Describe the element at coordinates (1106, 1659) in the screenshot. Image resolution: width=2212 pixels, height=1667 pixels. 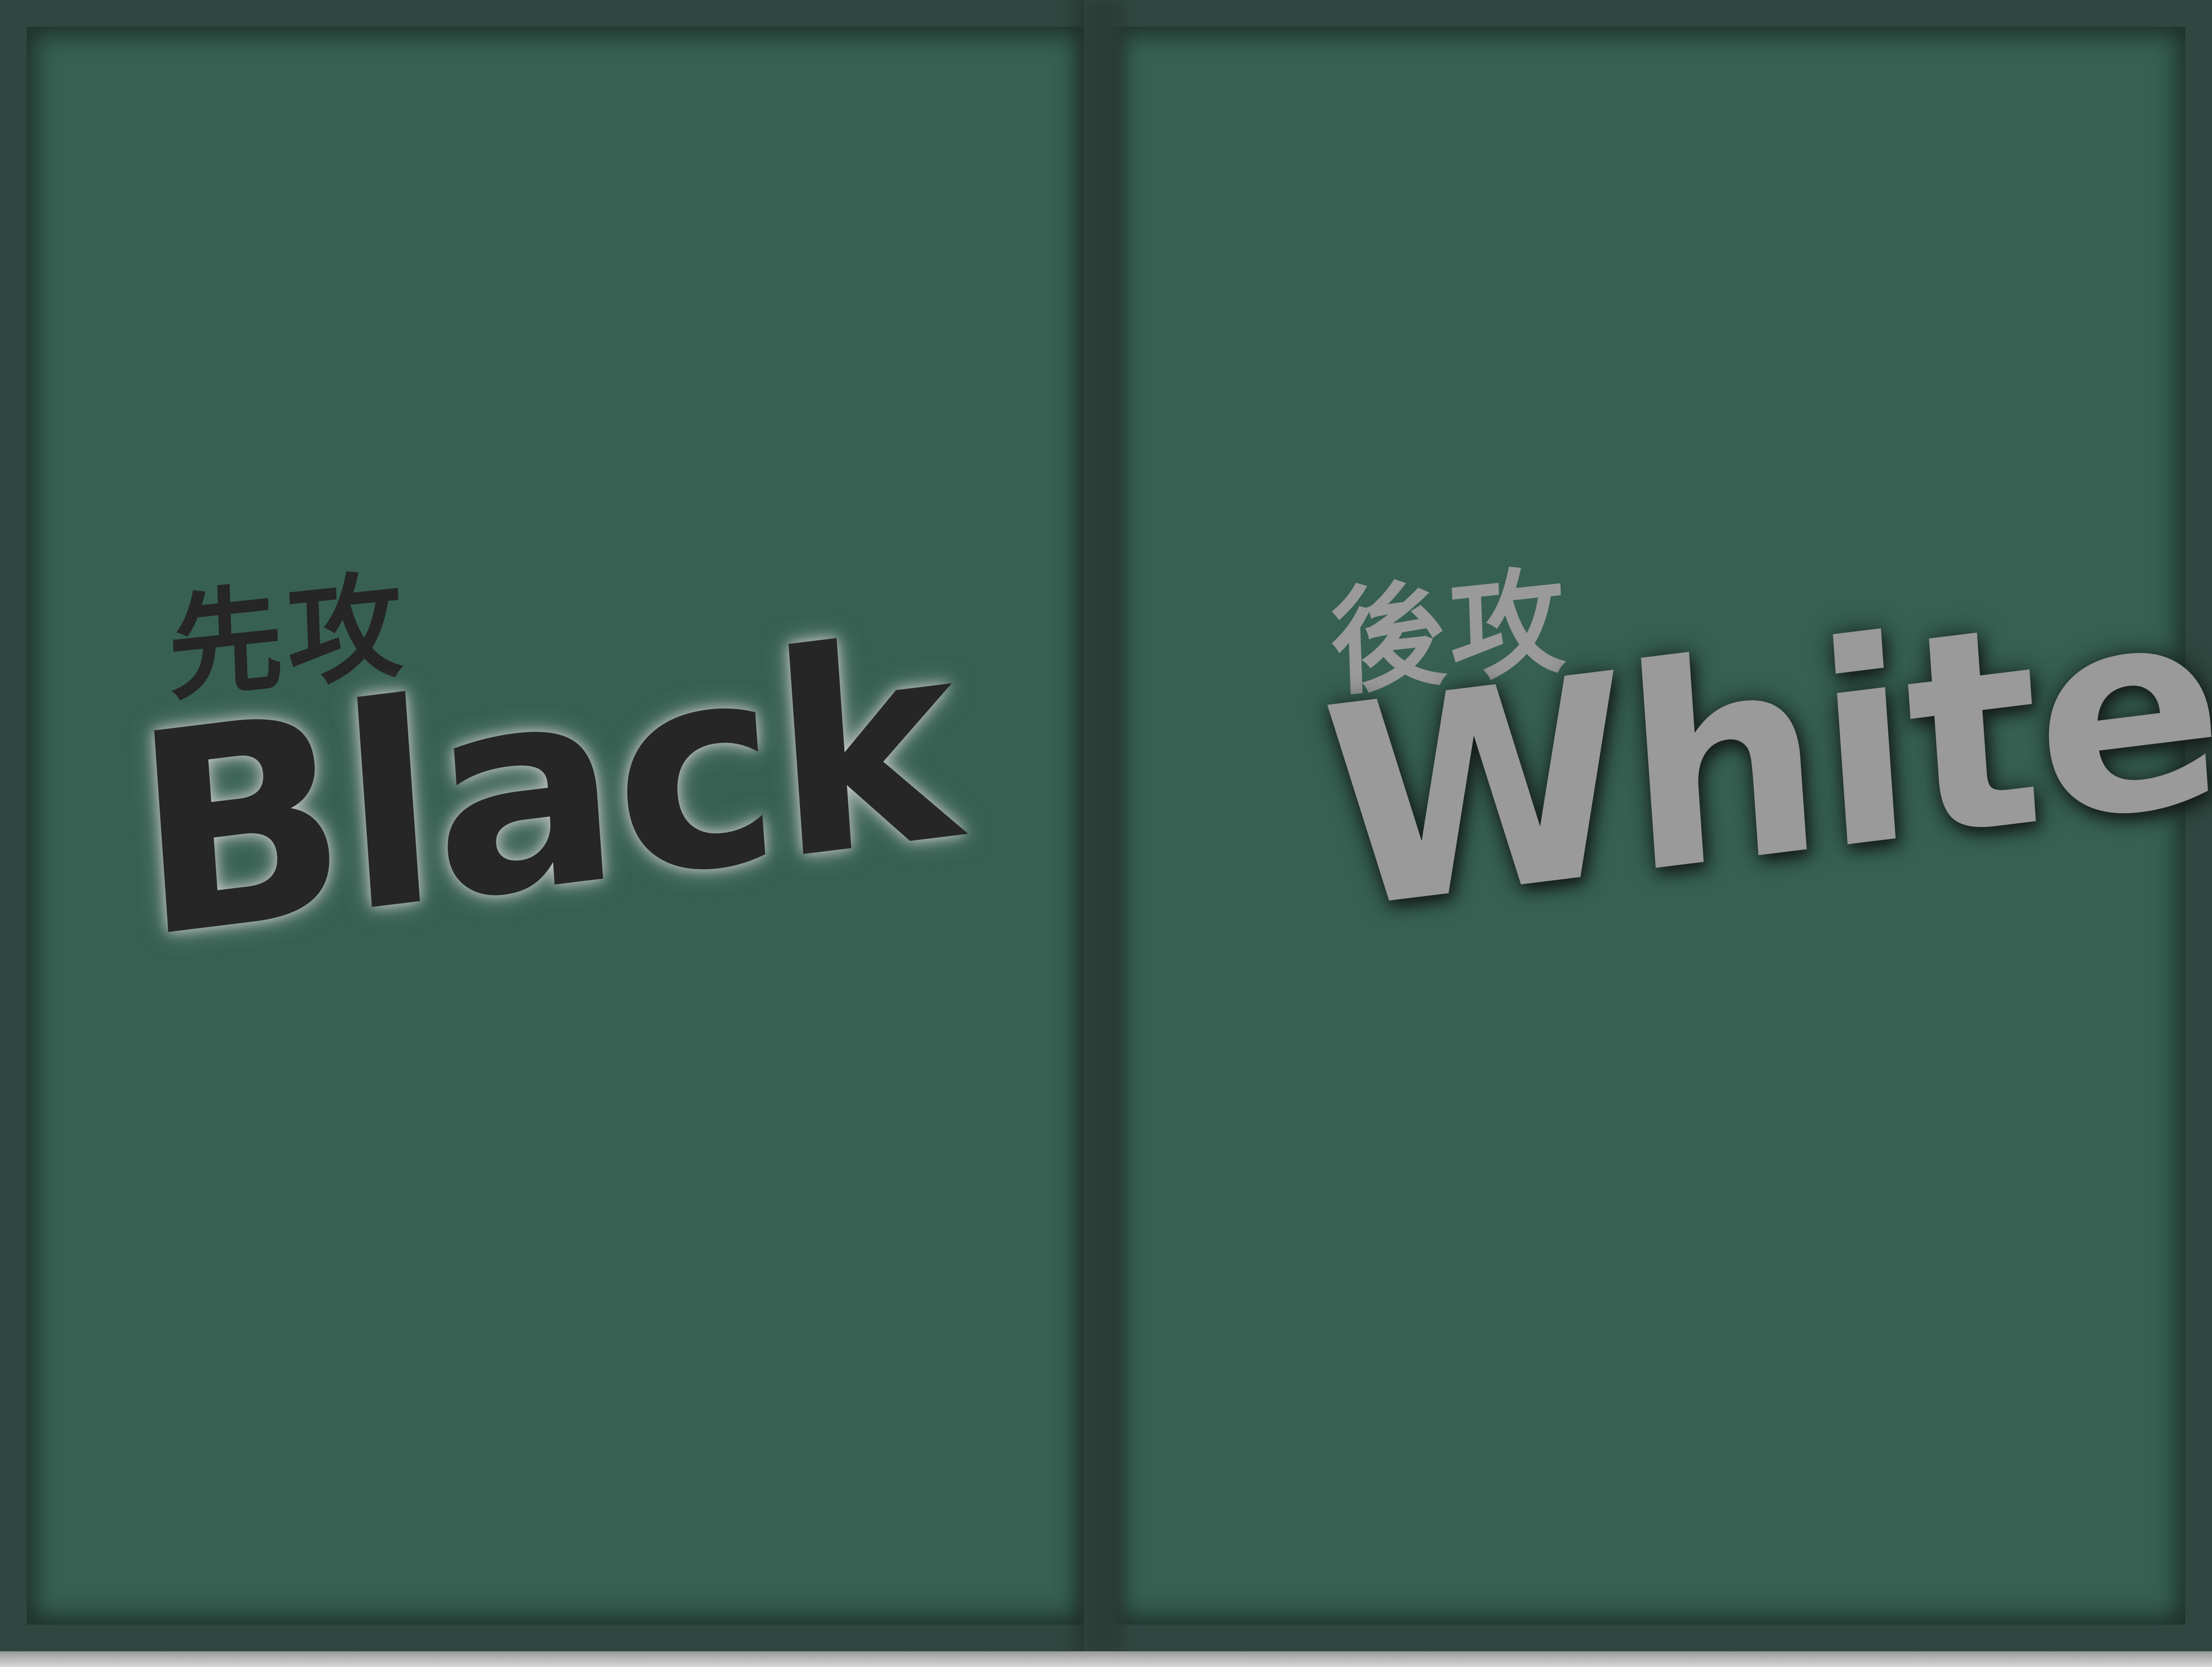
I see `bottom-edge` at that location.